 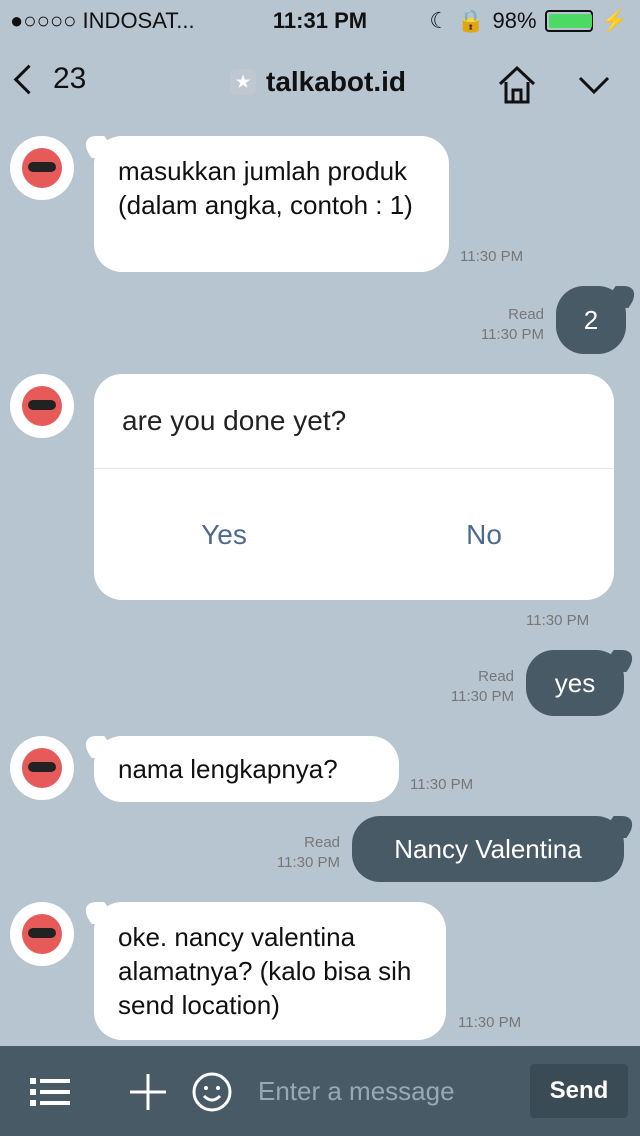 I want to click on battery-icon, so click(x=568, y=21).